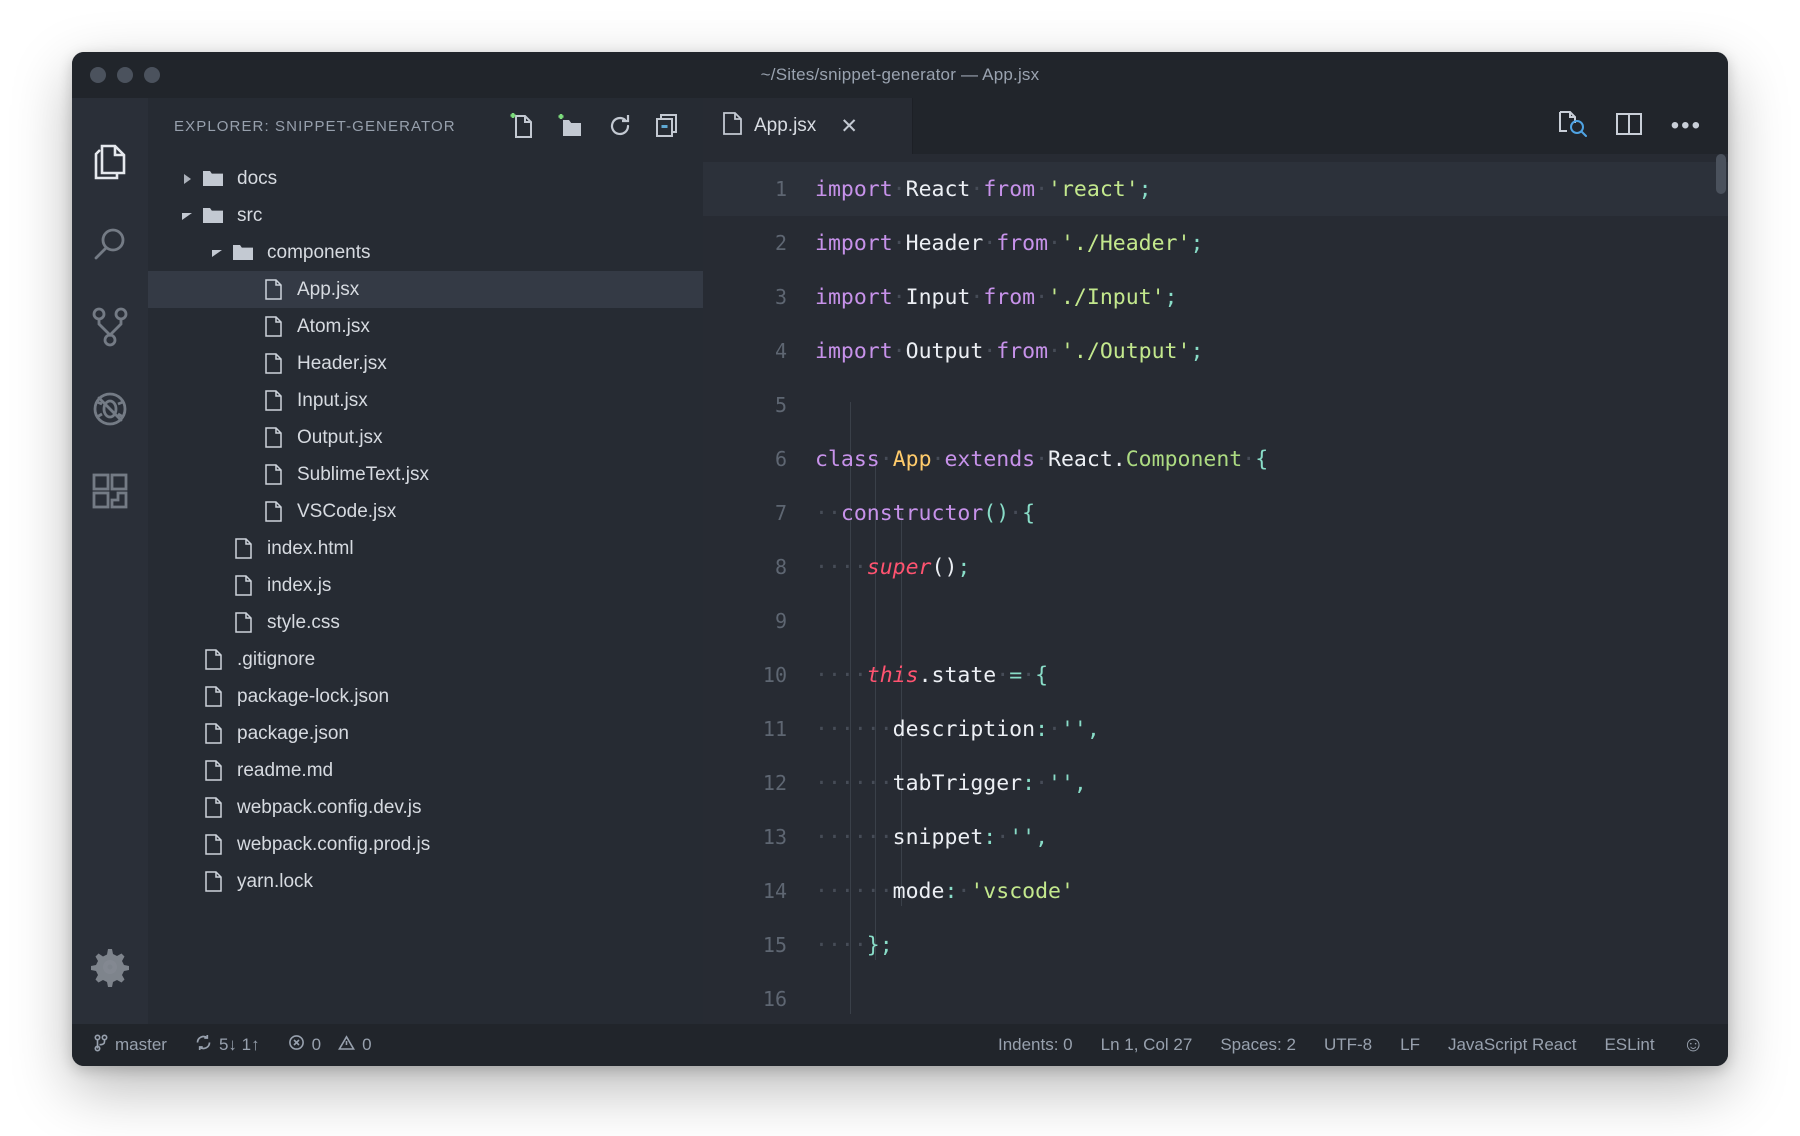  What do you see at coordinates (571, 126) in the screenshot?
I see `new-folder-icon` at bounding box center [571, 126].